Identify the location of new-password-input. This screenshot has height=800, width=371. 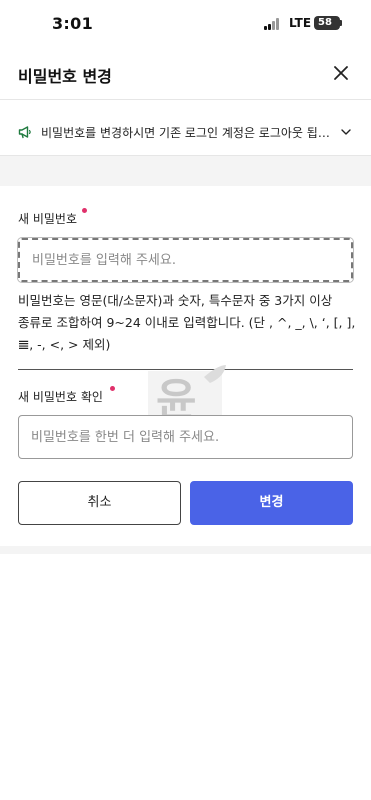
(185, 260).